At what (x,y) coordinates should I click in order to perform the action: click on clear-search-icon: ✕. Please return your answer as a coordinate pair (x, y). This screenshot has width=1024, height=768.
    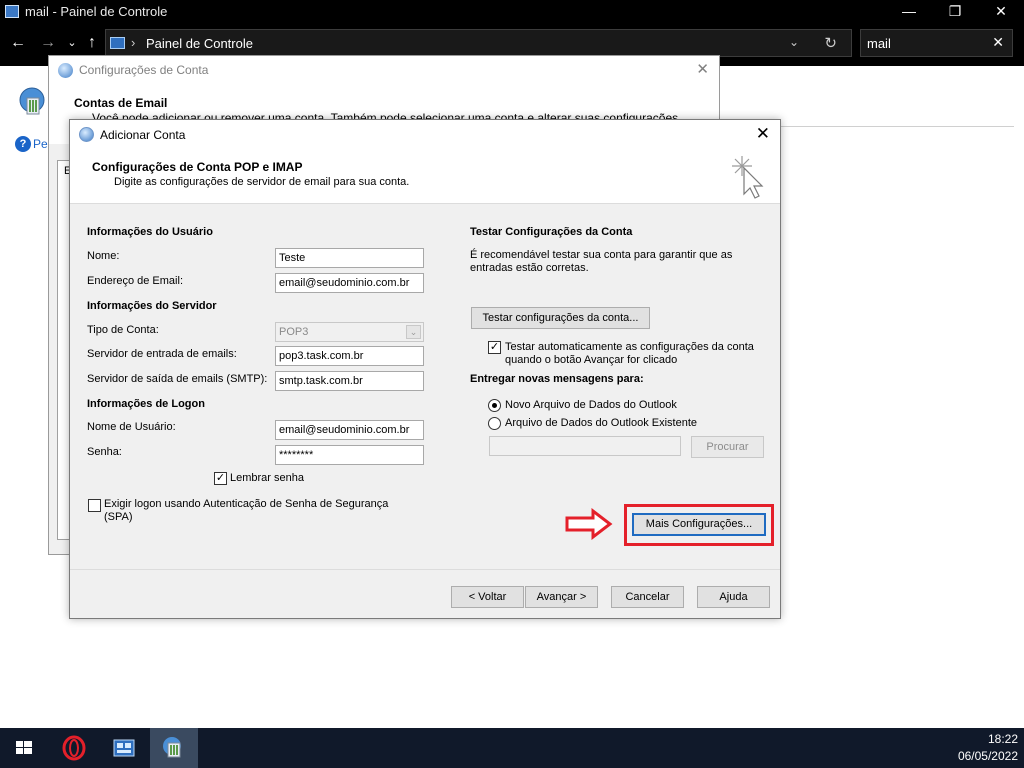
    Looking at the image, I should click on (998, 42).